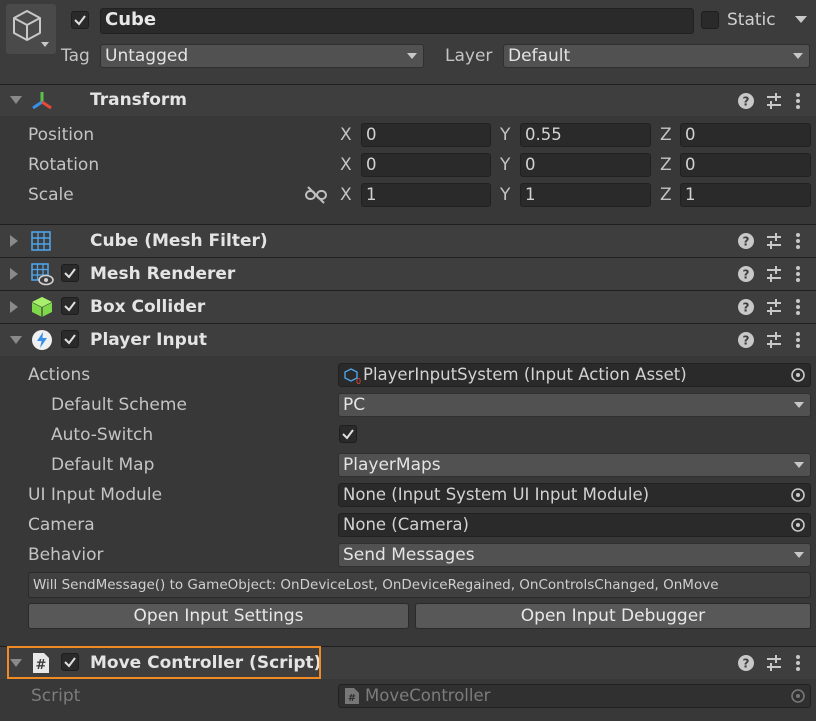  Describe the element at coordinates (406, 524) in the screenshot. I see `camera-value: None (Camera)` at that location.